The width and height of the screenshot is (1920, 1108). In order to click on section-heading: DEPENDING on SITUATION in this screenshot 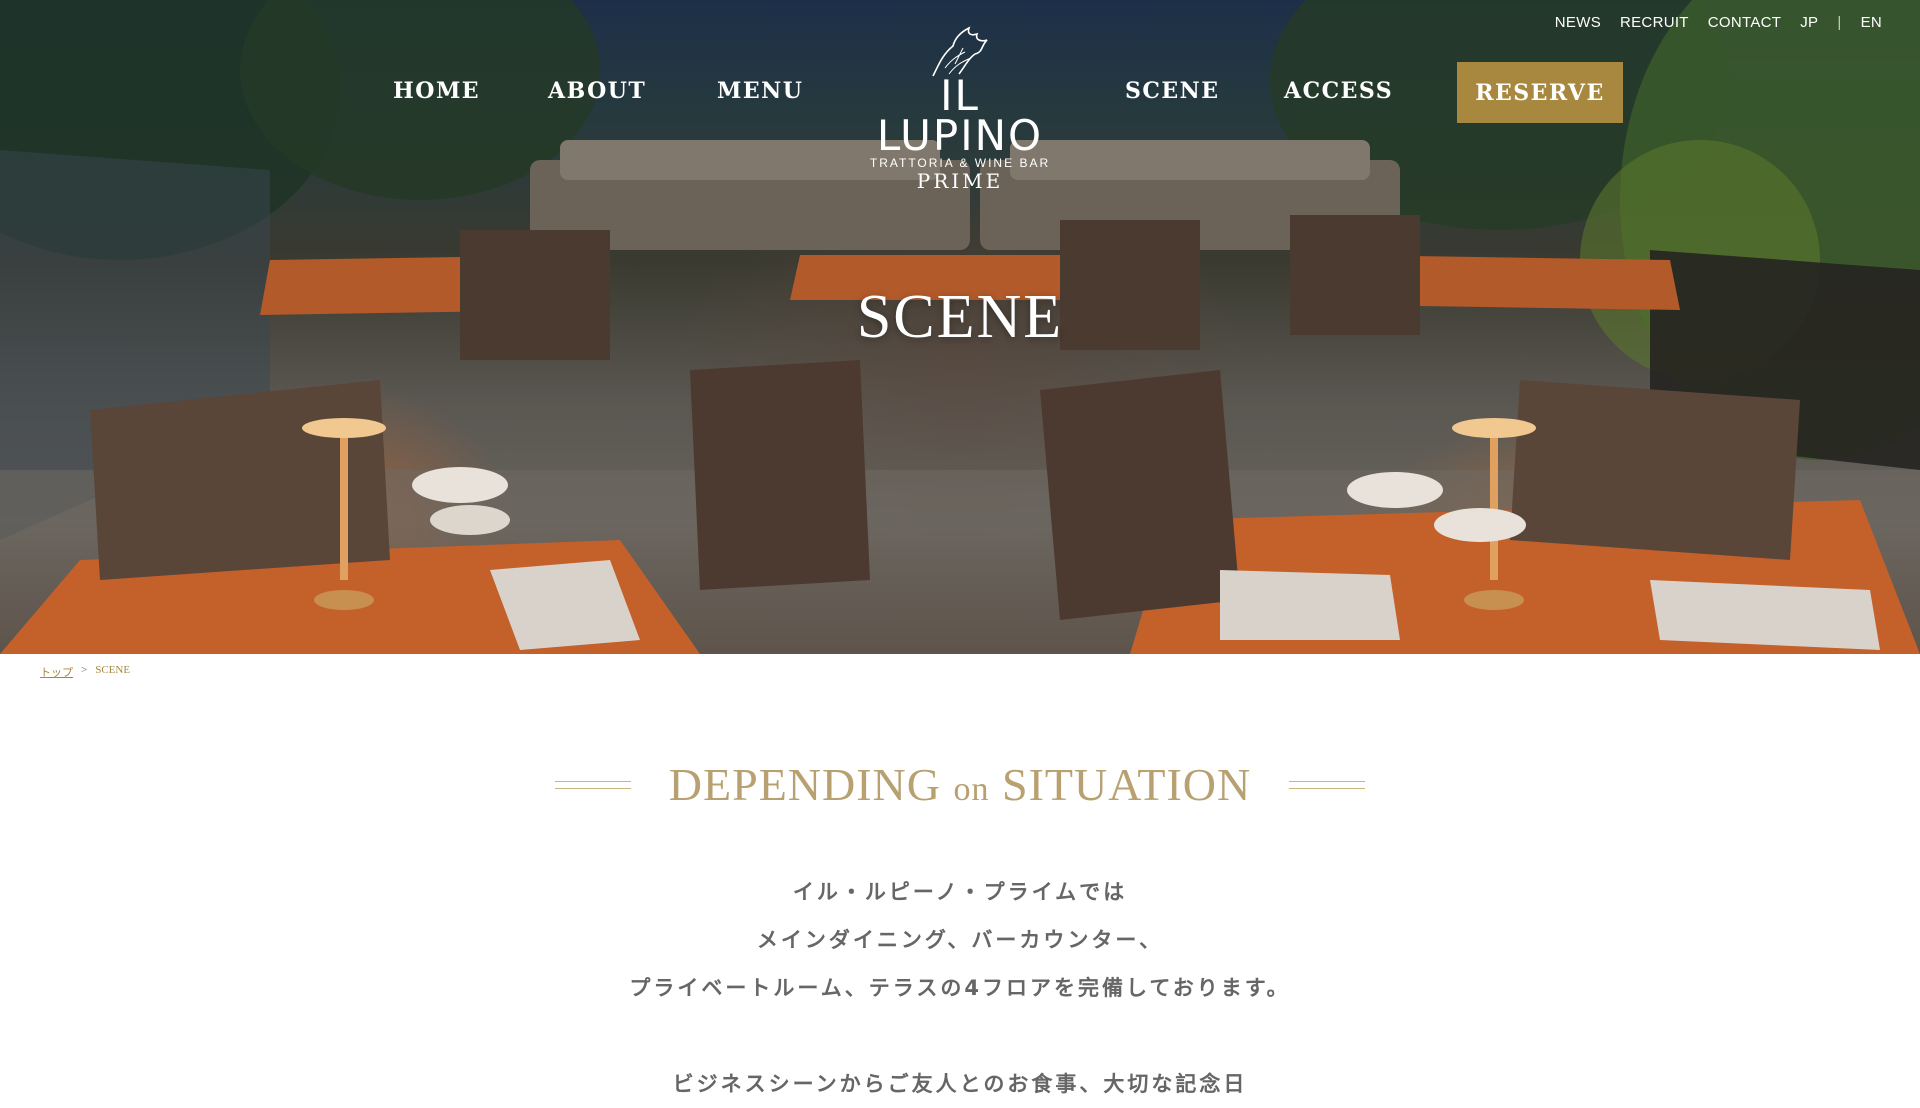, I will do `click(960, 784)`.